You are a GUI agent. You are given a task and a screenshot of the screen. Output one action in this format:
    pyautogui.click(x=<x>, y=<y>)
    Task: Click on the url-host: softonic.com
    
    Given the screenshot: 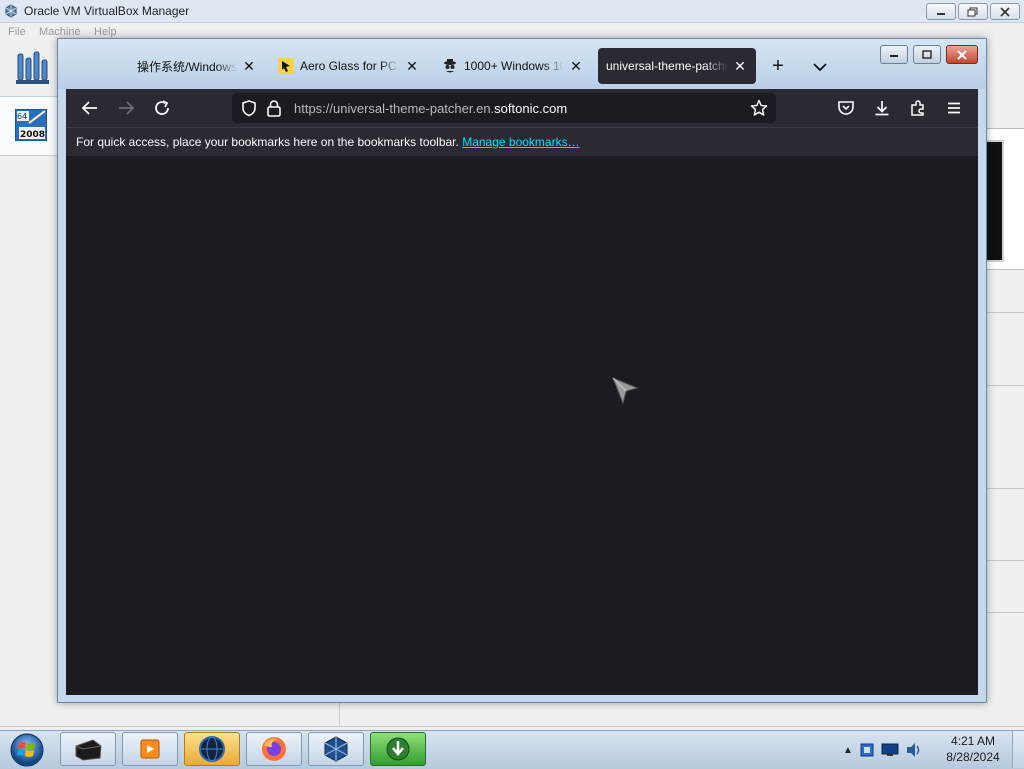 What is the action you would take?
    pyautogui.click(x=531, y=108)
    